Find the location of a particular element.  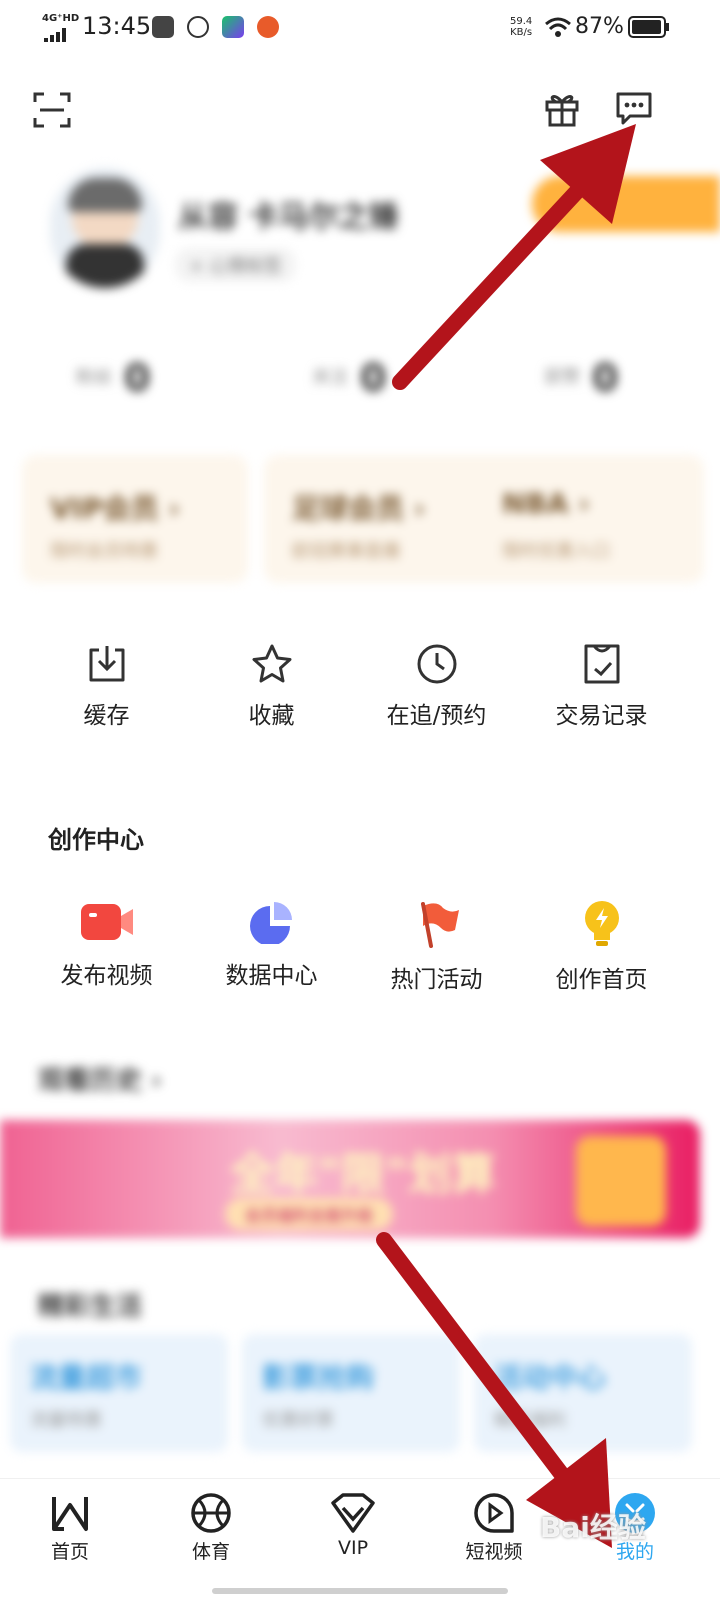

member-card-sports: 足球会员 › 欧冠赛事直播 NBA › 限时优惠入口 is located at coordinates (484, 519).